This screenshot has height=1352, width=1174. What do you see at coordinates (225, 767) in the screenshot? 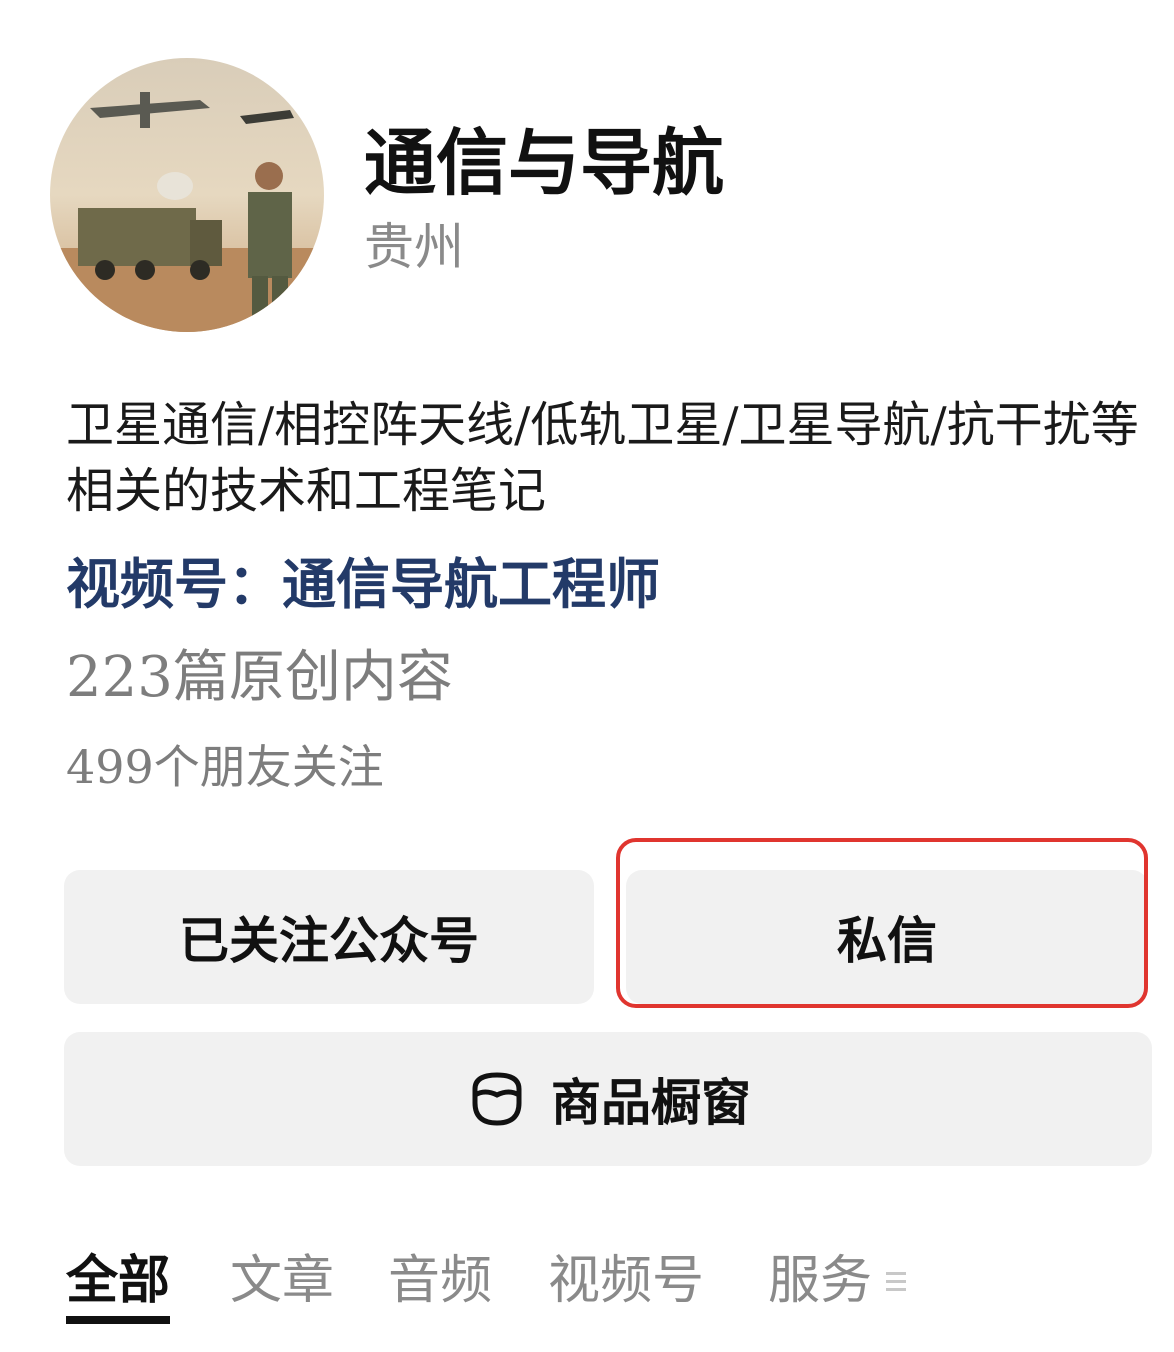
I see `friends-following-count: 499个朋友关注` at bounding box center [225, 767].